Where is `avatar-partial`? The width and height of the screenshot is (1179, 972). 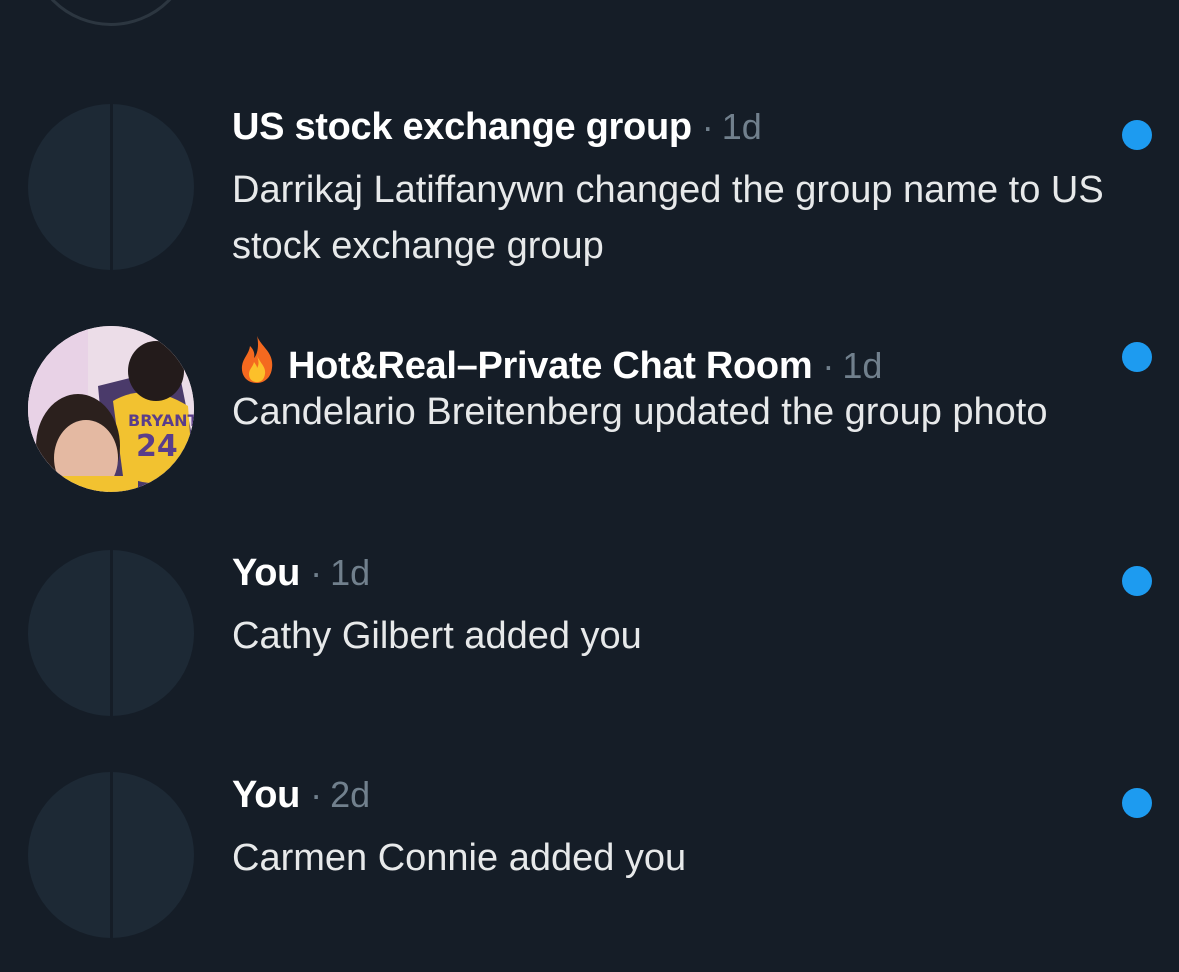 avatar-partial is located at coordinates (111, 13).